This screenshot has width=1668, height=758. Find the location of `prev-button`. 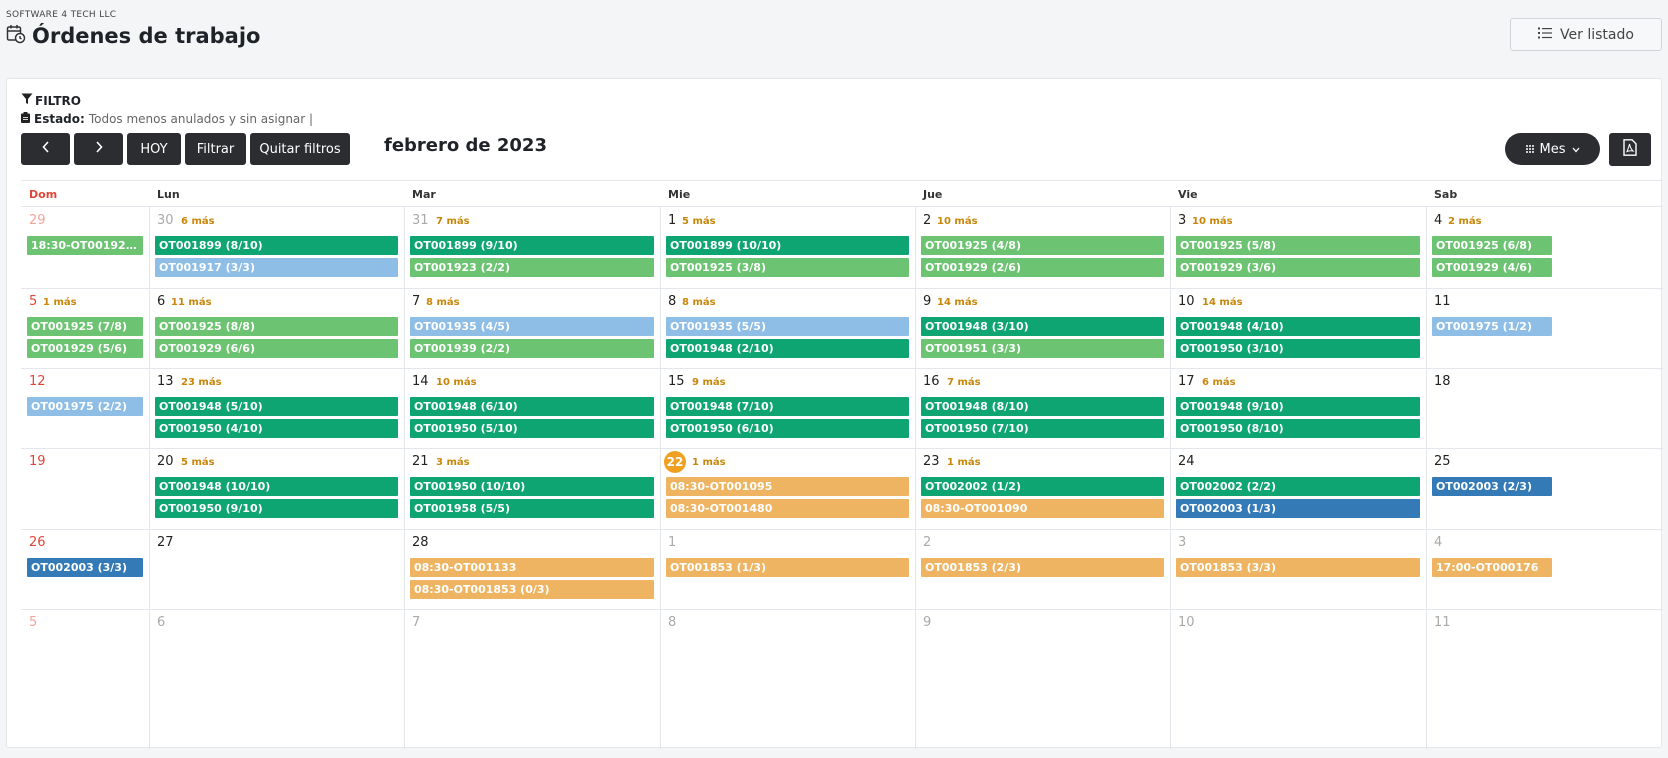

prev-button is located at coordinates (45, 149).